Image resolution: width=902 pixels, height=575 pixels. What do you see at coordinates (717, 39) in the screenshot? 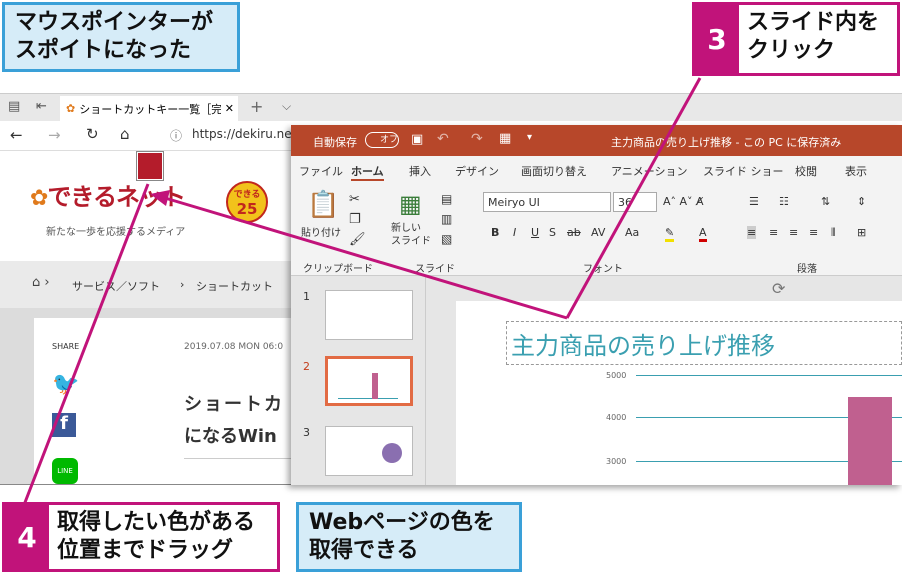
I see `step3-number: 3` at bounding box center [717, 39].